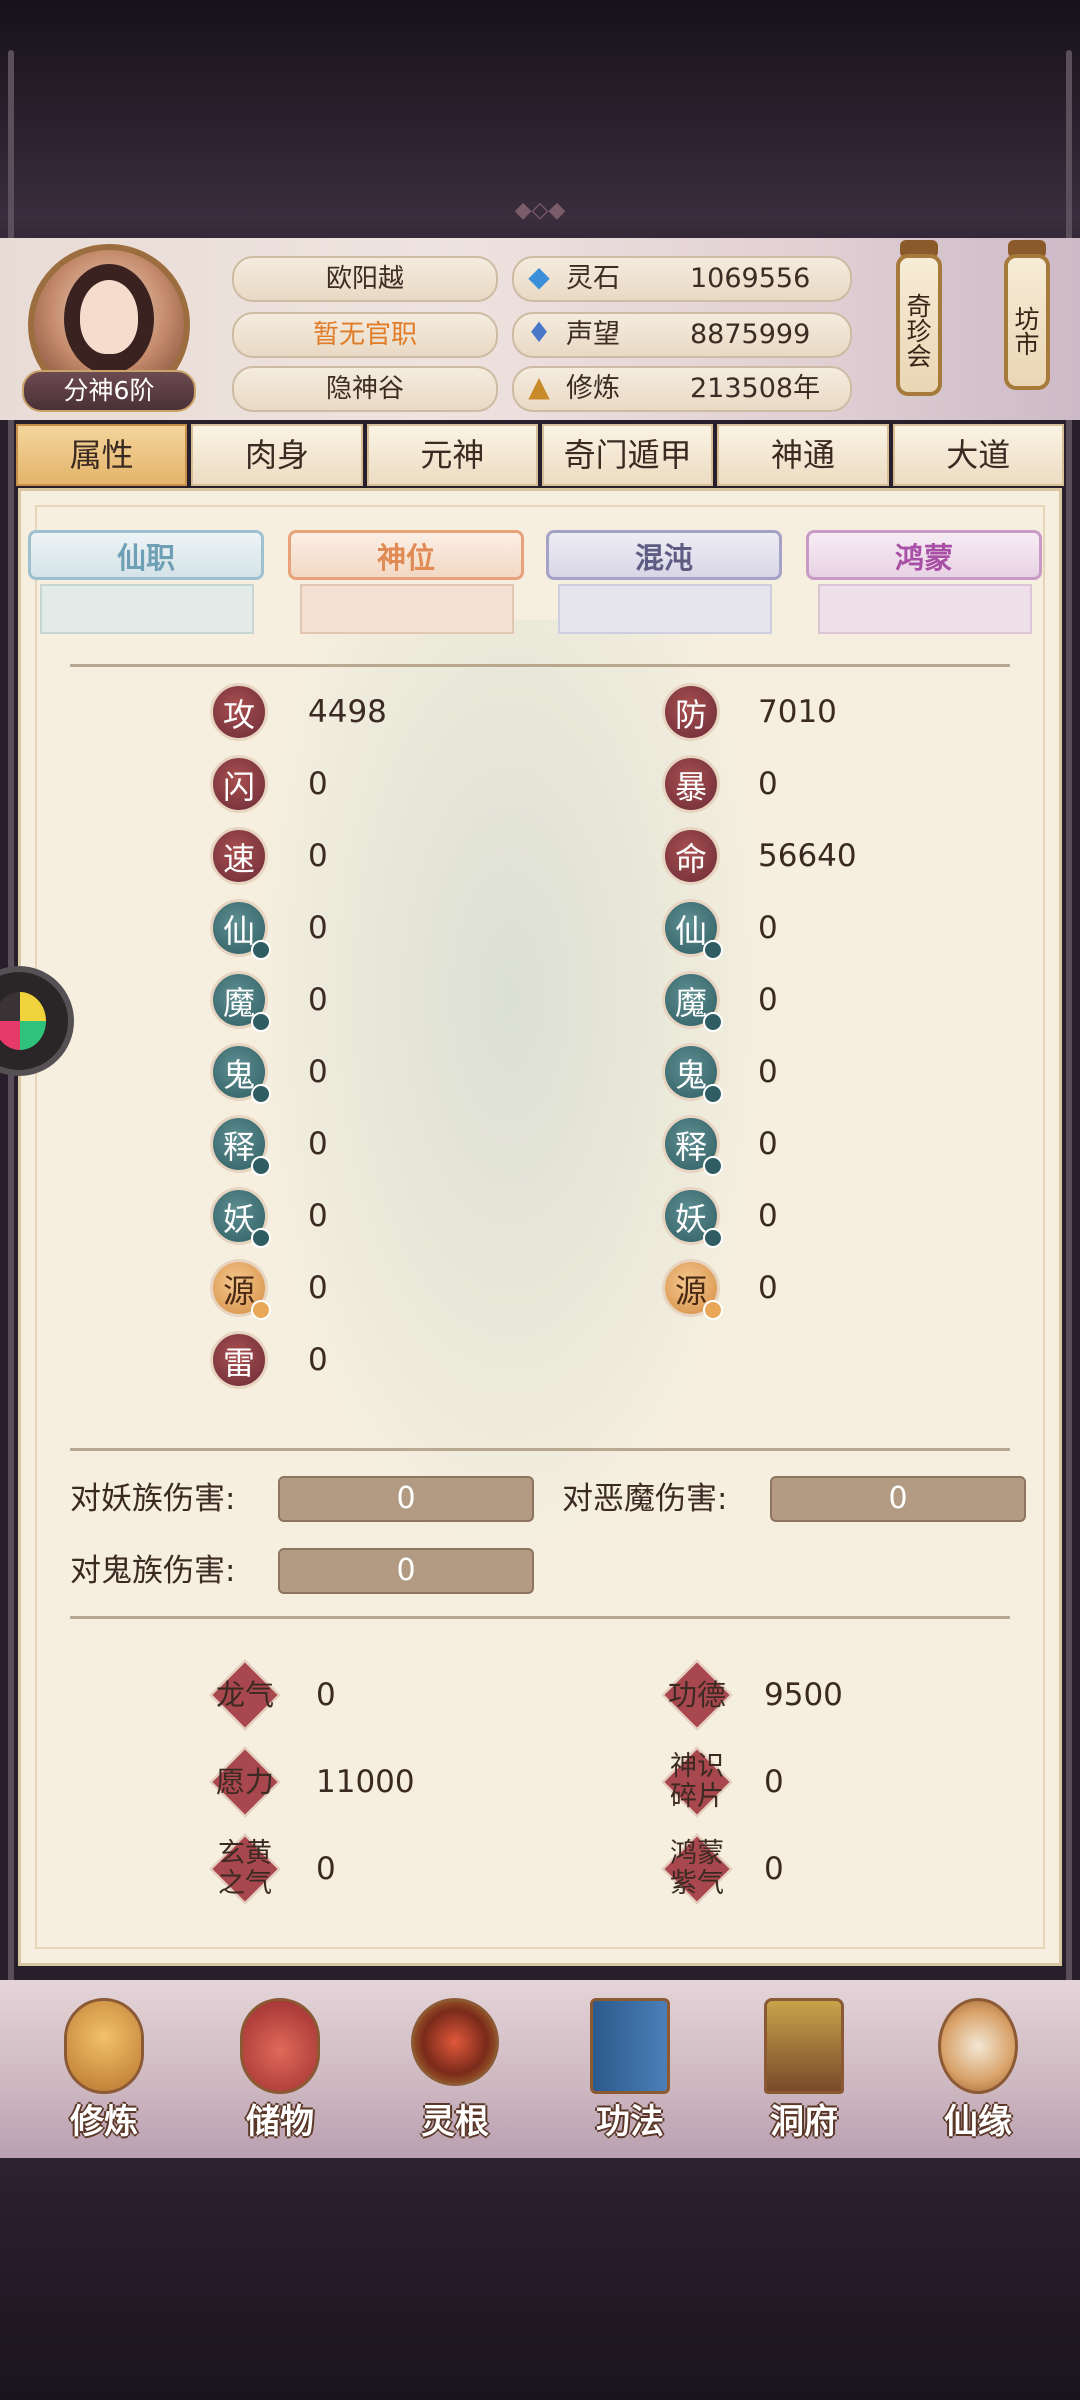 The width and height of the screenshot is (1080, 2400). I want to click on nav-cave: 洞府, so click(804, 2068).